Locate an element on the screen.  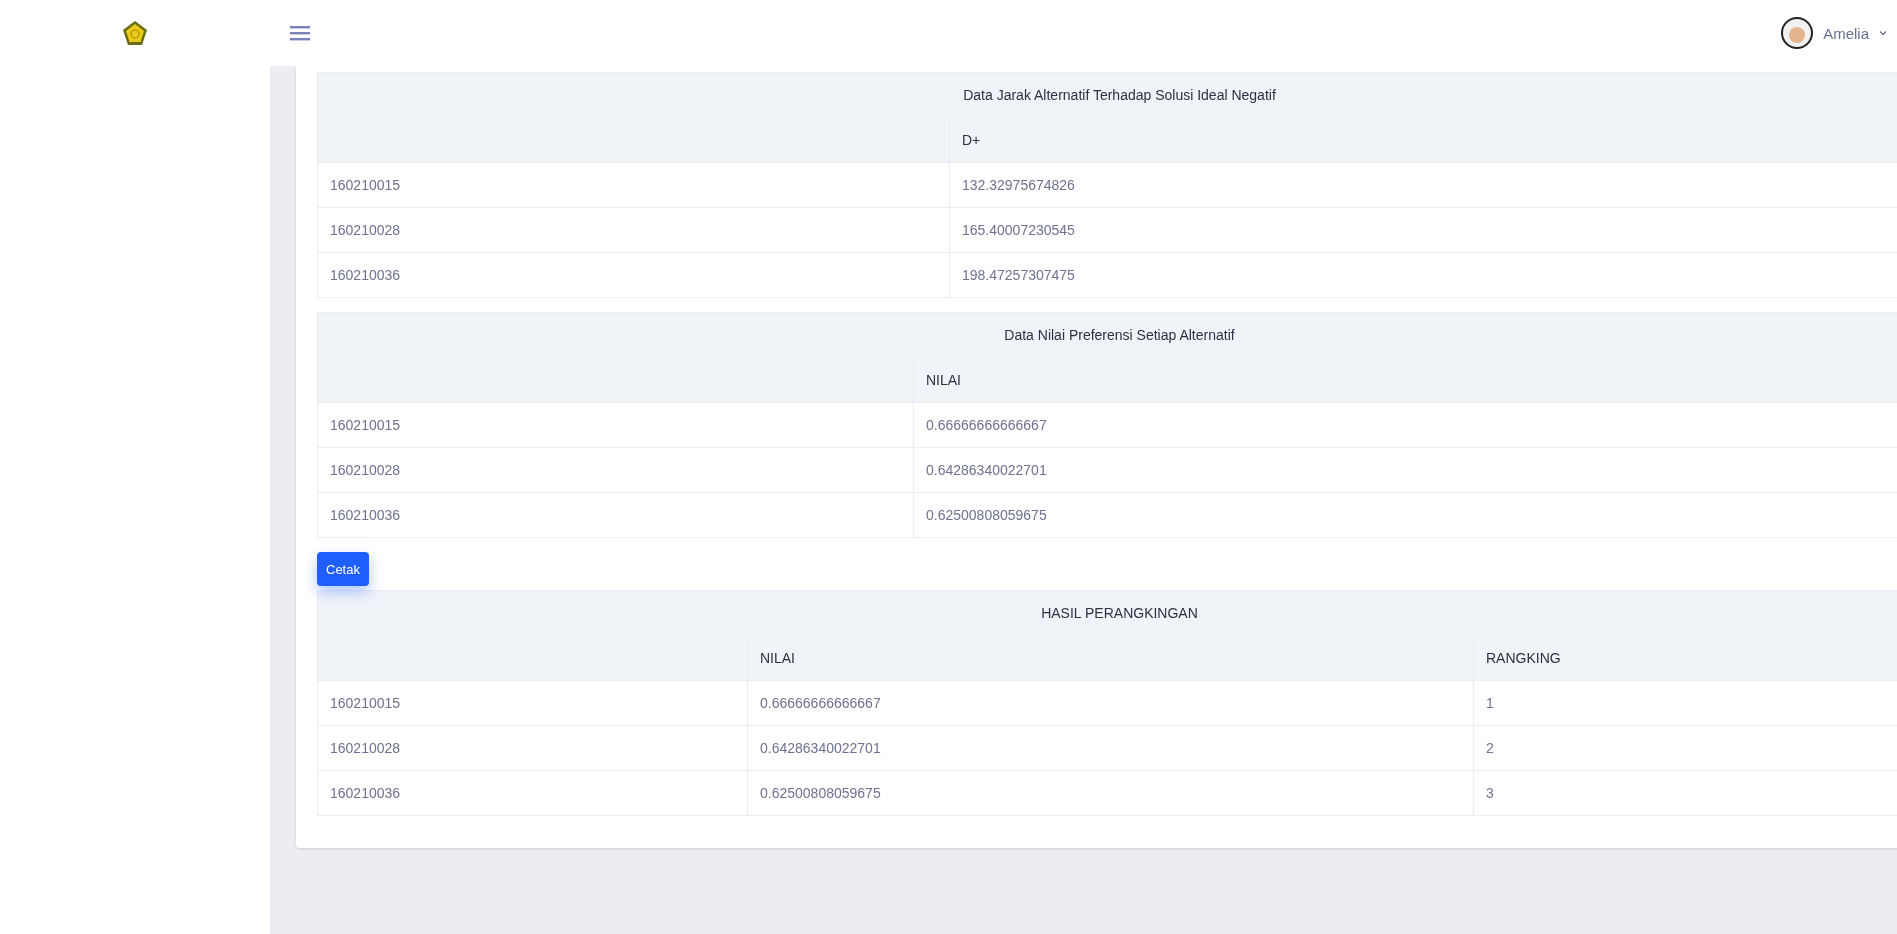
table-cell: 2 is located at coordinates (1685, 748).